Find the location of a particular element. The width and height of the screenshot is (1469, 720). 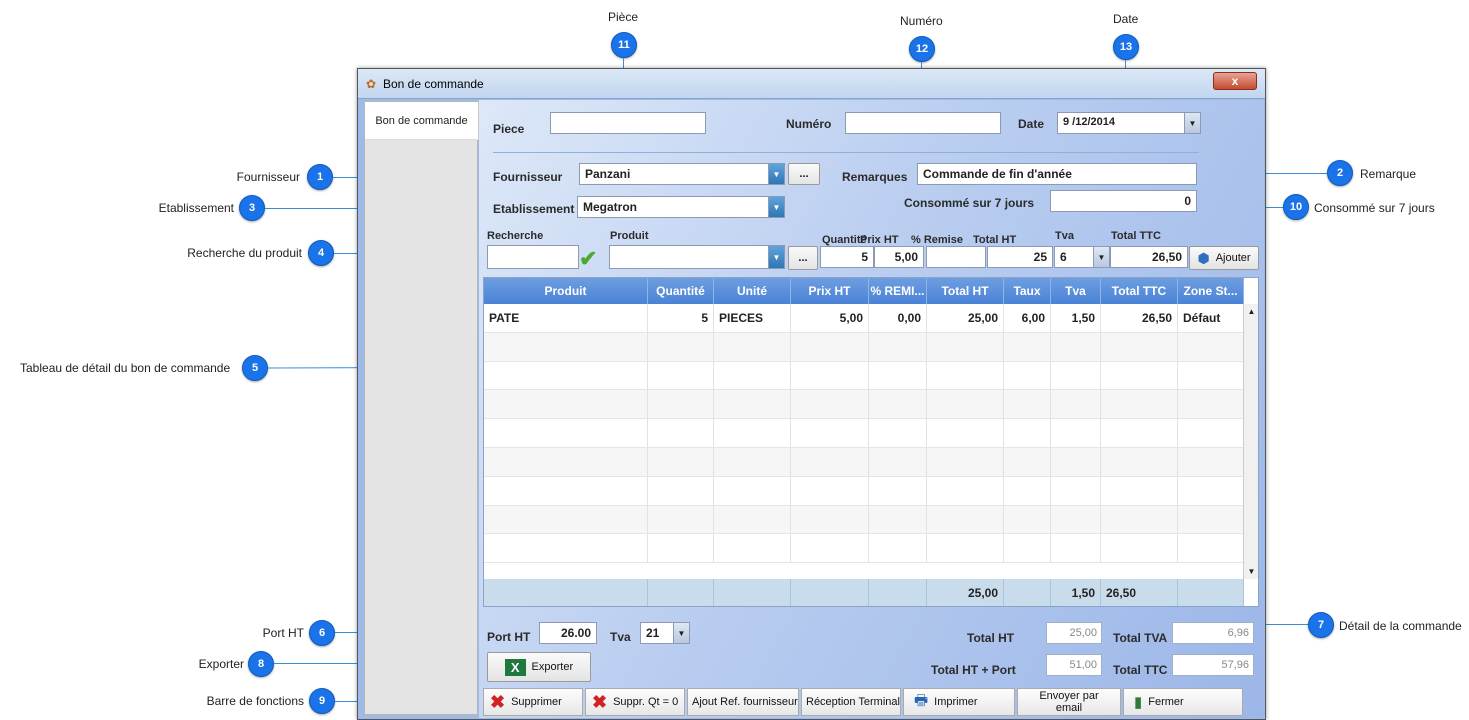

consomme-label: Consommé sur 7 jours is located at coordinates (969, 203).